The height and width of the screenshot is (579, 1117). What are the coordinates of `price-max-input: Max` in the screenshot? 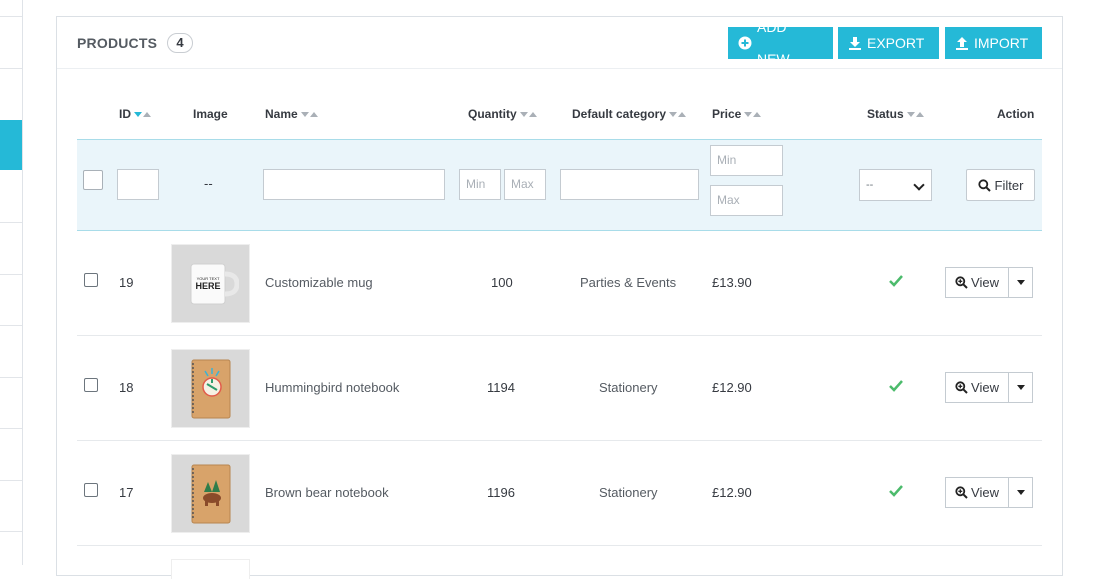 It's located at (746, 200).